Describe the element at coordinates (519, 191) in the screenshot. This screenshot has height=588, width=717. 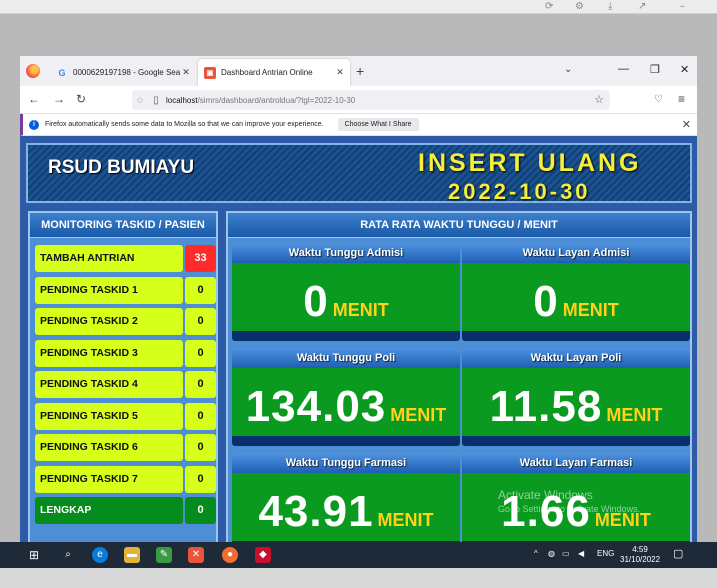
I see `dashboard-date: 2022-10-30` at that location.